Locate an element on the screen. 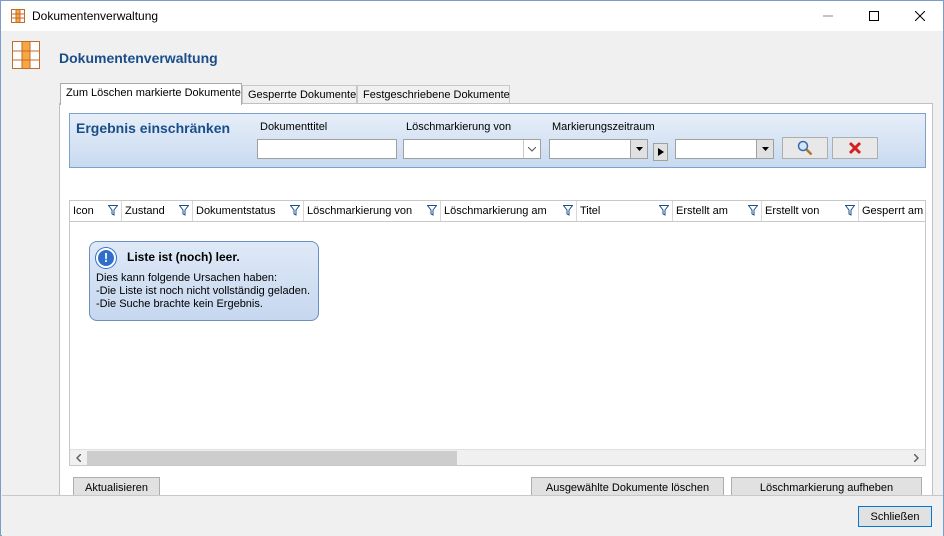 This screenshot has width=944, height=536. chevron-down-icon is located at coordinates (531, 149).